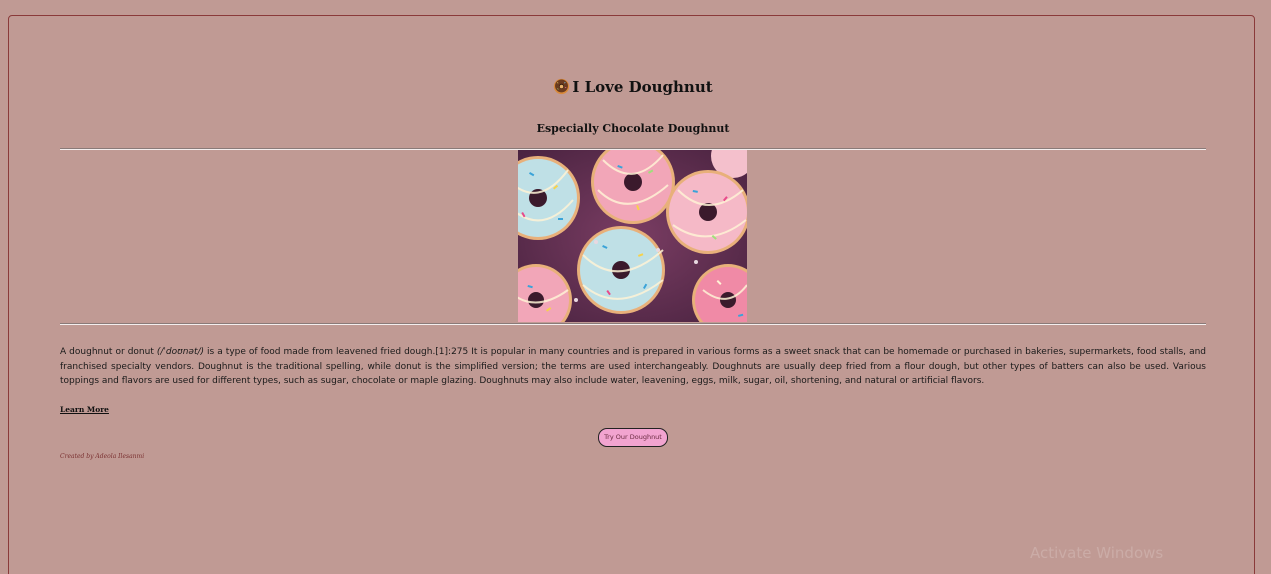 Image resolution: width=1271 pixels, height=574 pixels. Describe the element at coordinates (562, 86) in the screenshot. I see `doughnut-icon` at that location.